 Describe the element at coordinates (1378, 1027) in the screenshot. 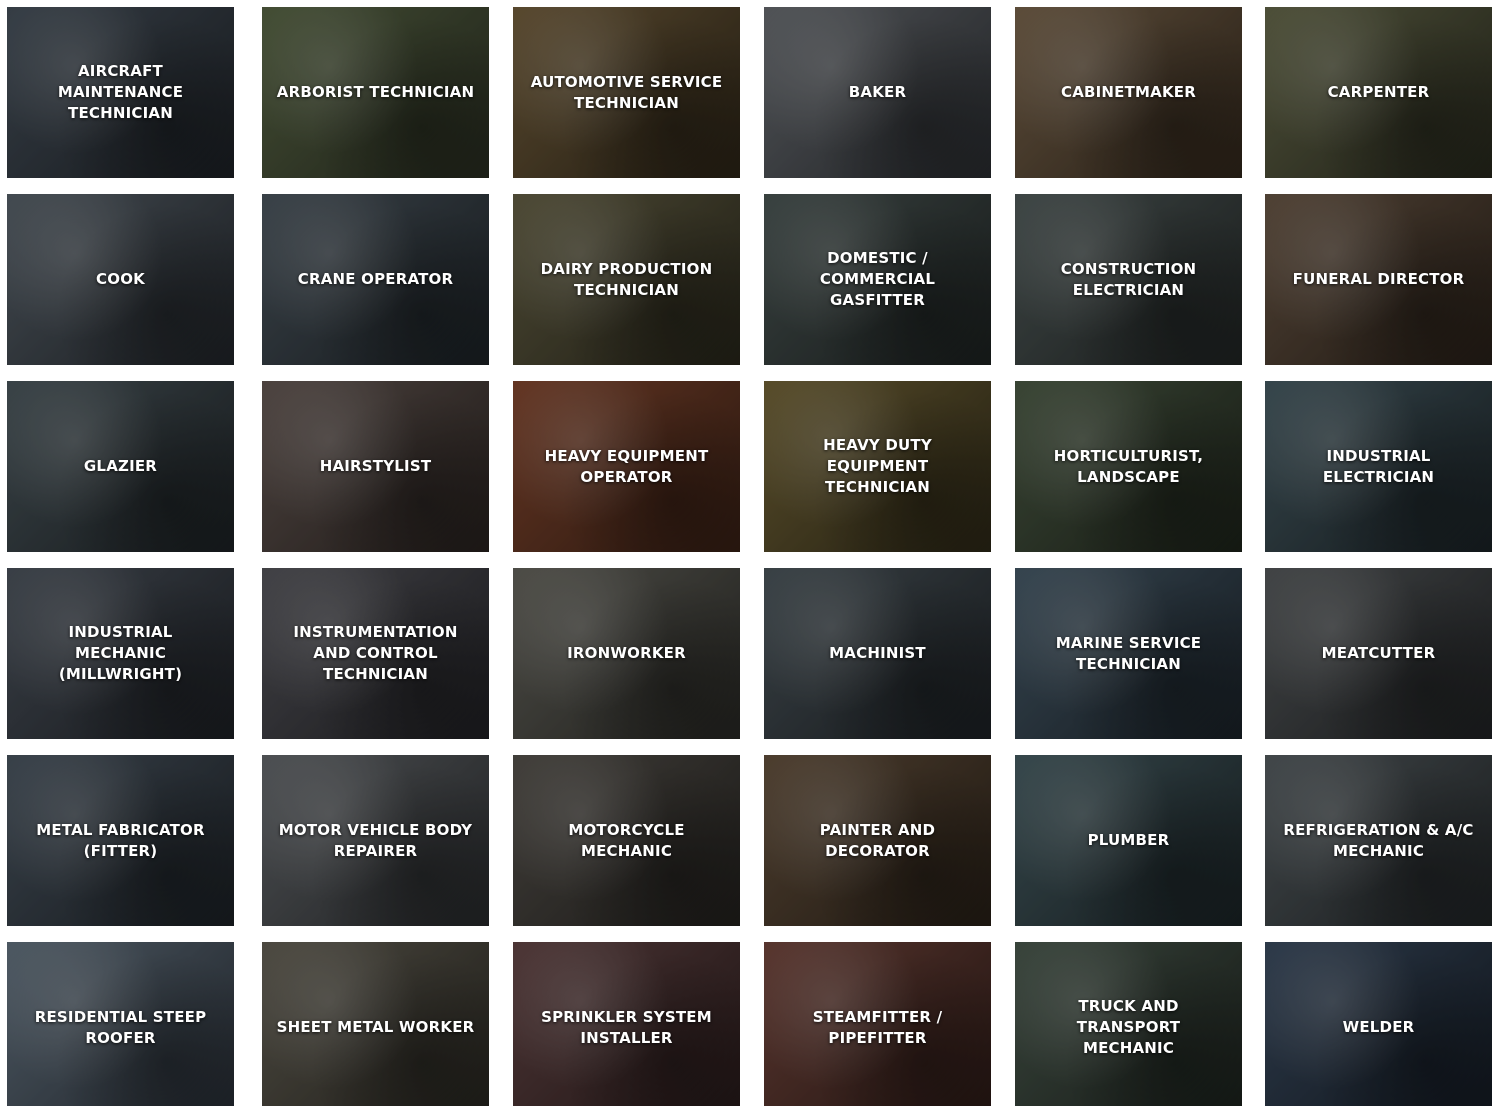

I see `trade-tile-label: WELDER` at that location.